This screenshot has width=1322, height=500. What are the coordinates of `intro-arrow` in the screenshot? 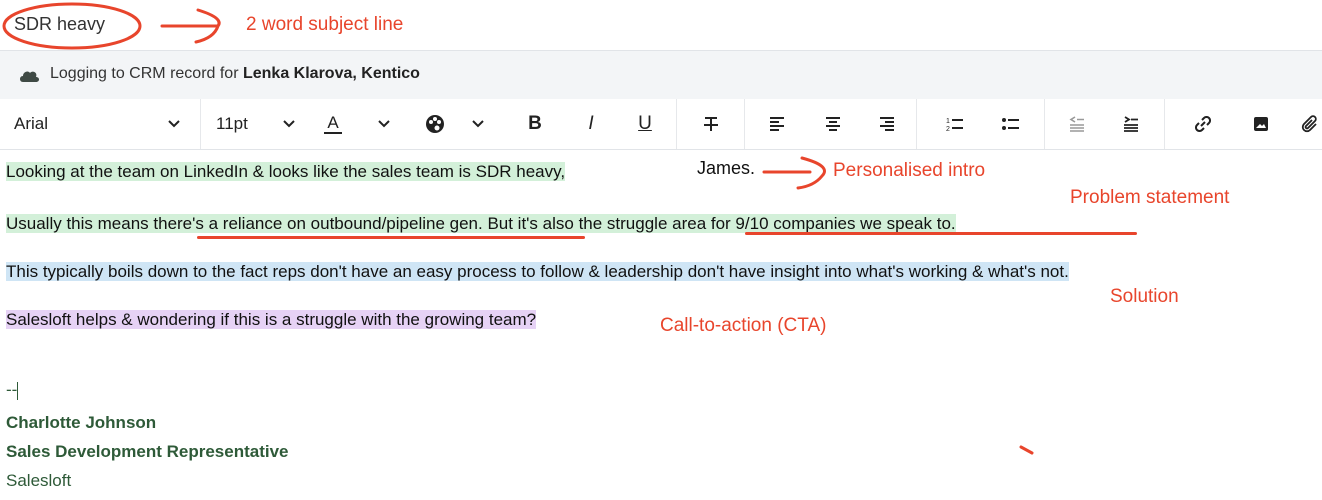 It's located at (794, 173).